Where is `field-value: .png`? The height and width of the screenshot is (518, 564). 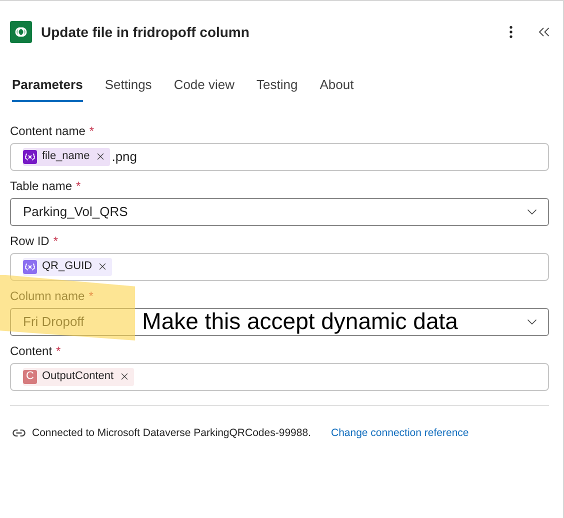 field-value: .png is located at coordinates (125, 157).